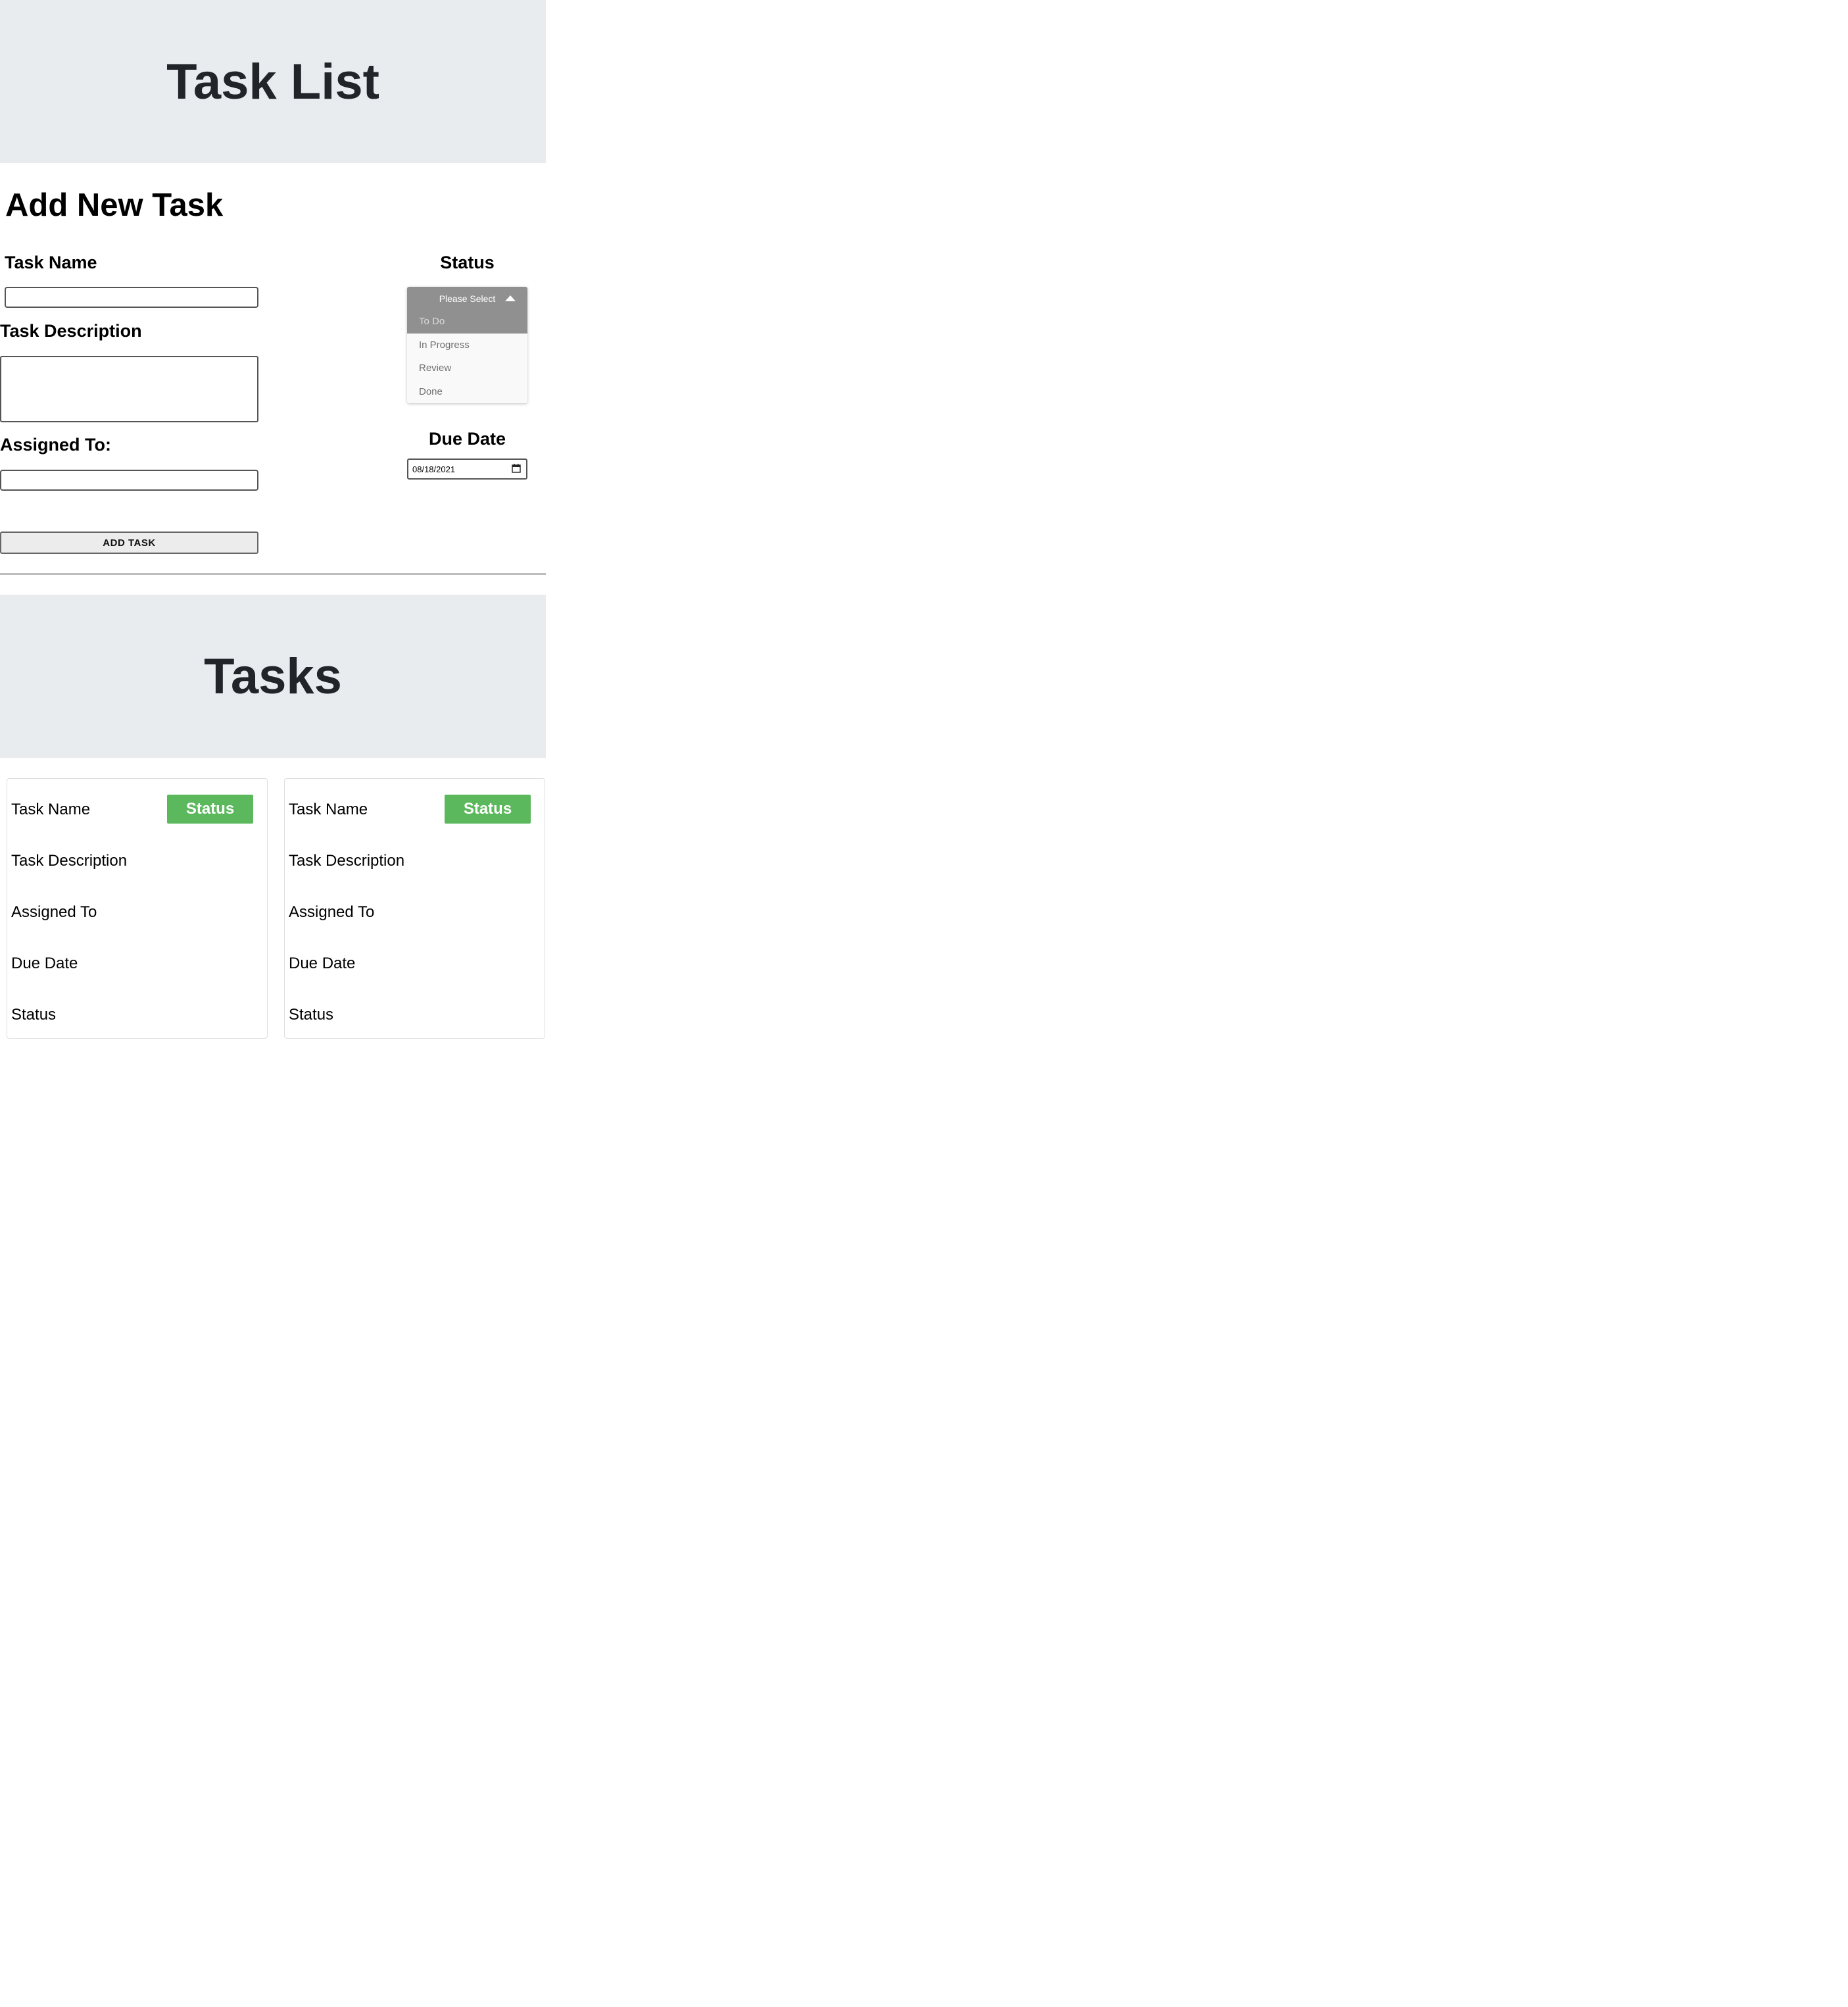 The height and width of the screenshot is (2007, 1848). What do you see at coordinates (467, 368) in the screenshot?
I see `status-option-review: Review` at bounding box center [467, 368].